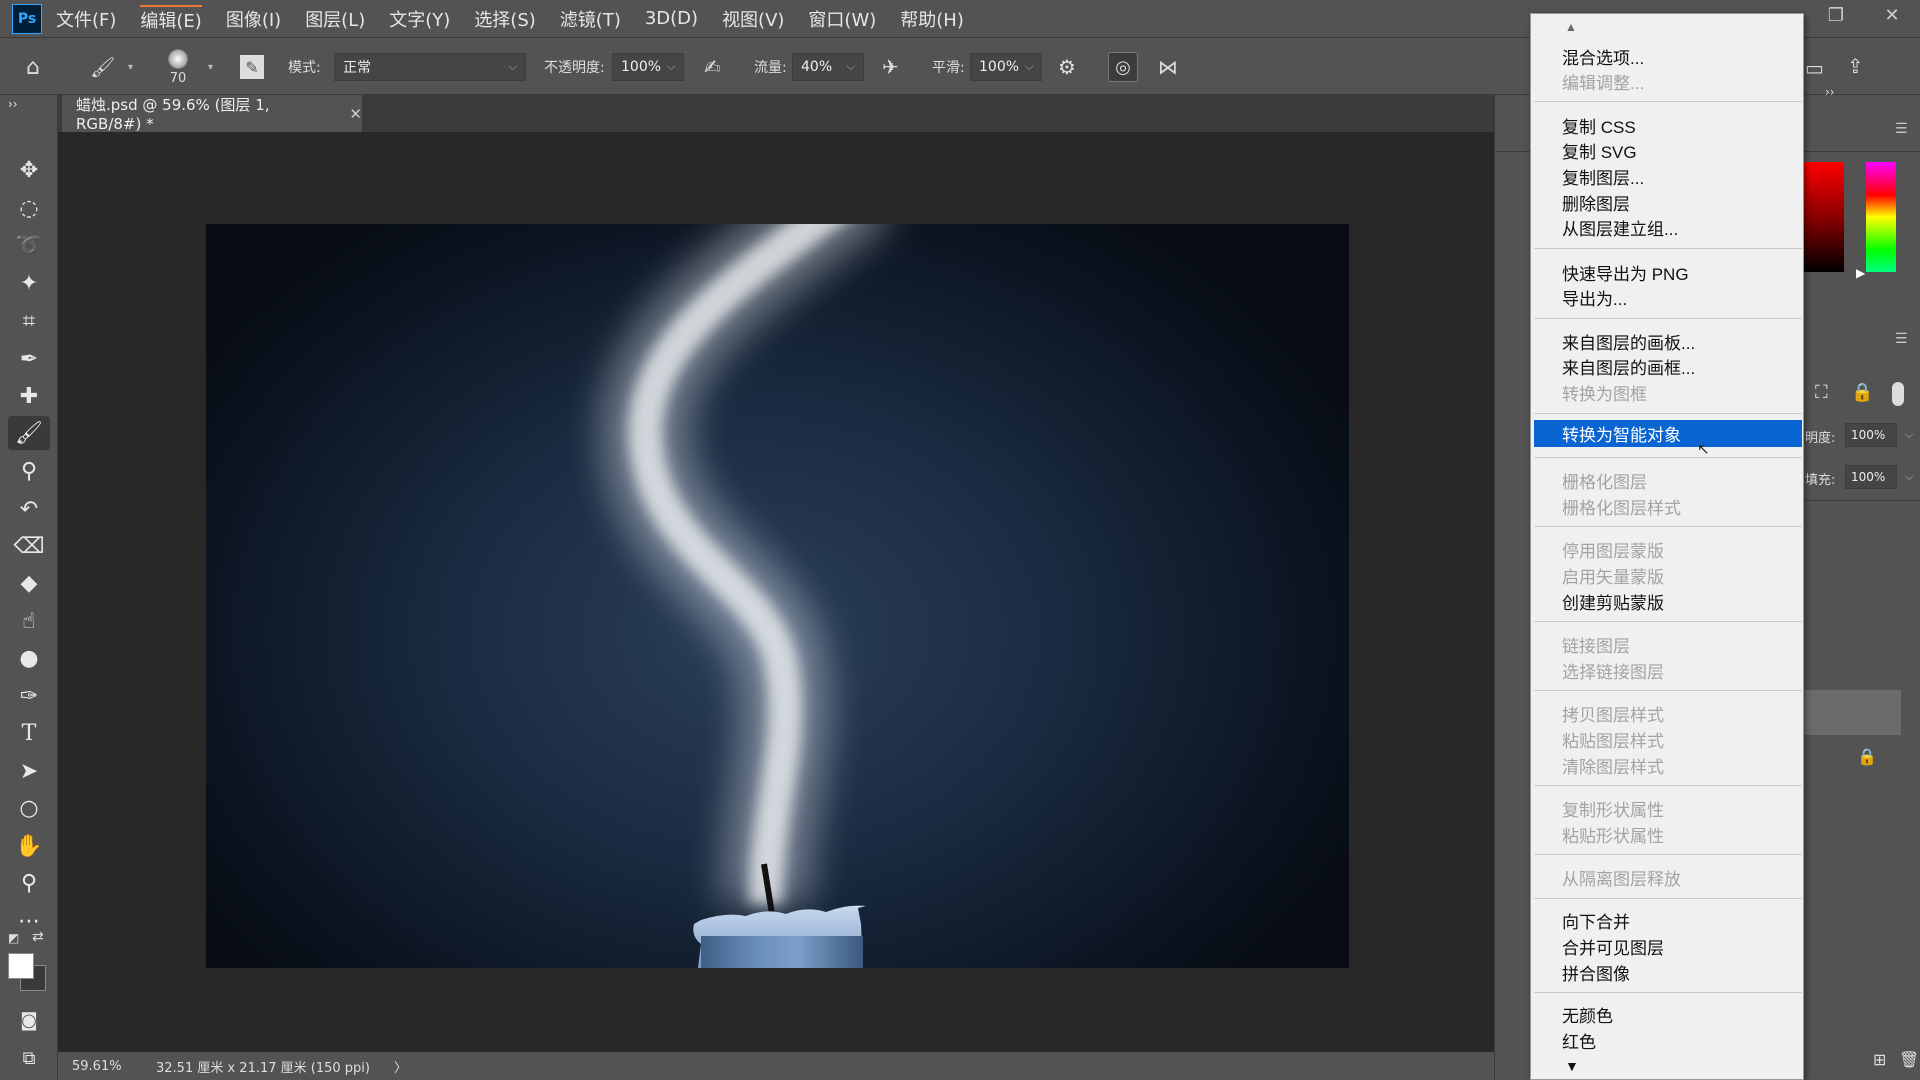 The image size is (1920, 1080). What do you see at coordinates (1668, 433) in the screenshot?
I see `menu-item-convert-to-smart-object: 转换为智能对象` at bounding box center [1668, 433].